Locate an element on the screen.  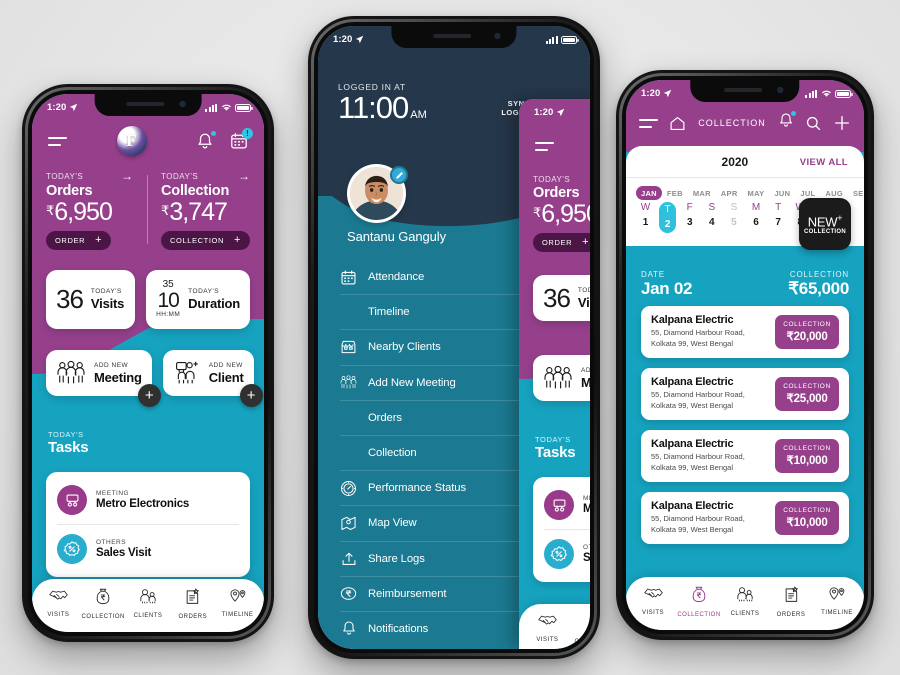
overlay-order-button: ORDER + is located at coordinates (561, 242).